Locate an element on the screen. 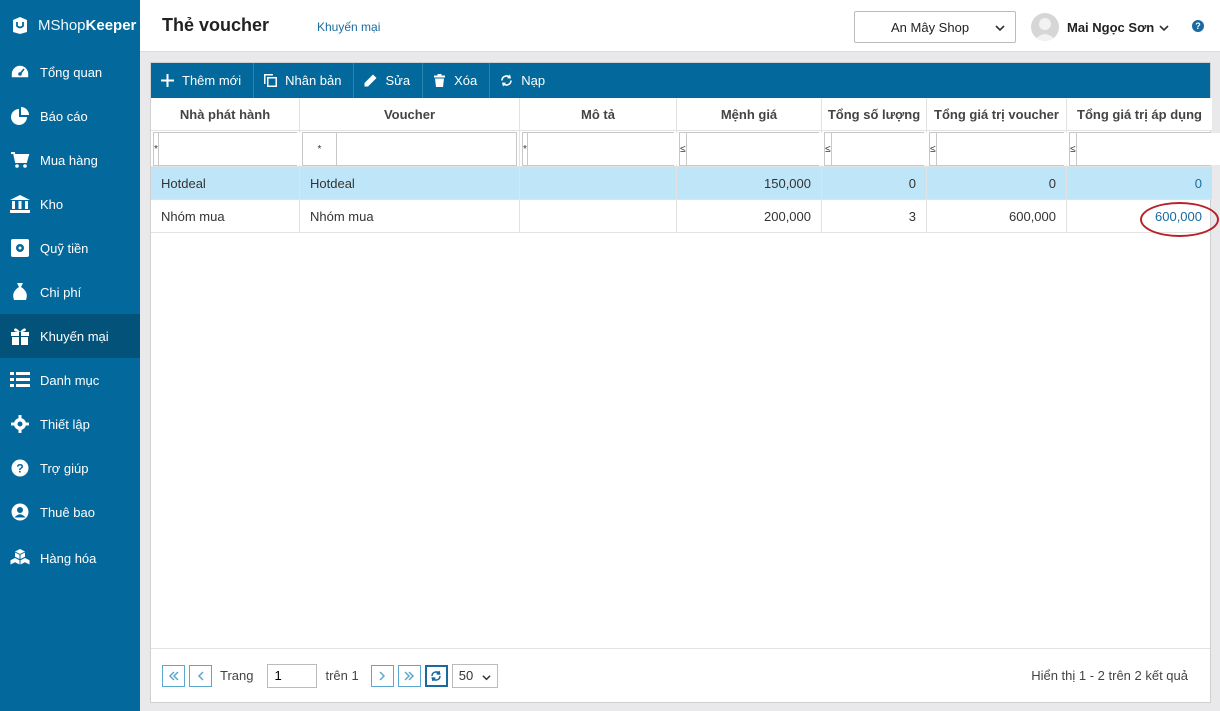  user-name: Mai Ngọc Sơn is located at coordinates (1110, 27).